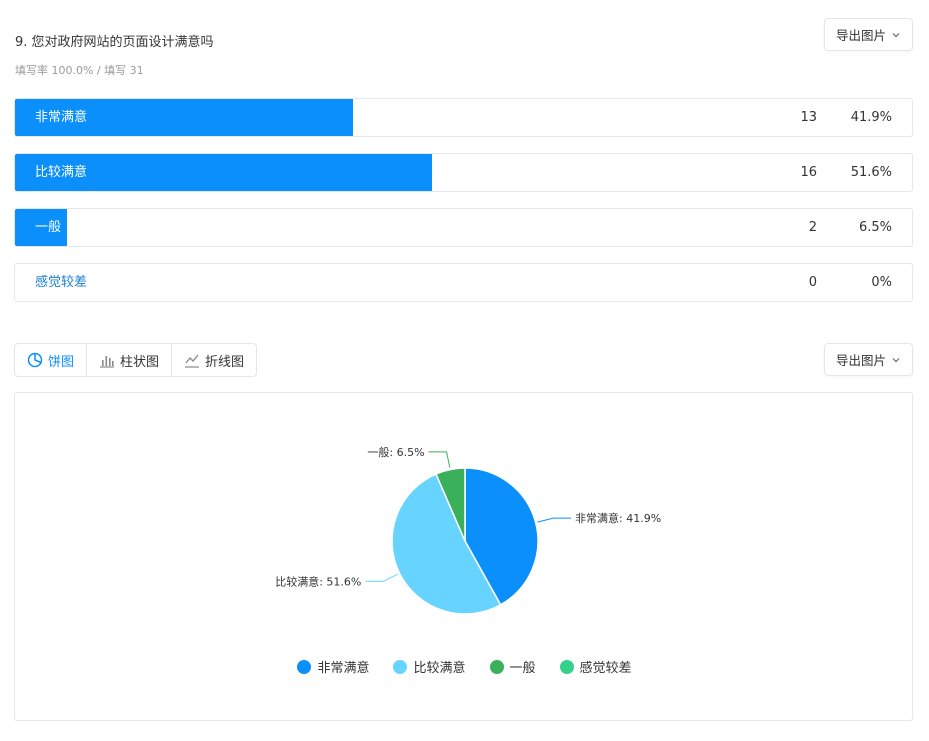 The width and height of the screenshot is (929, 741). What do you see at coordinates (875, 227) in the screenshot?
I see `result-percent: 6.5%` at bounding box center [875, 227].